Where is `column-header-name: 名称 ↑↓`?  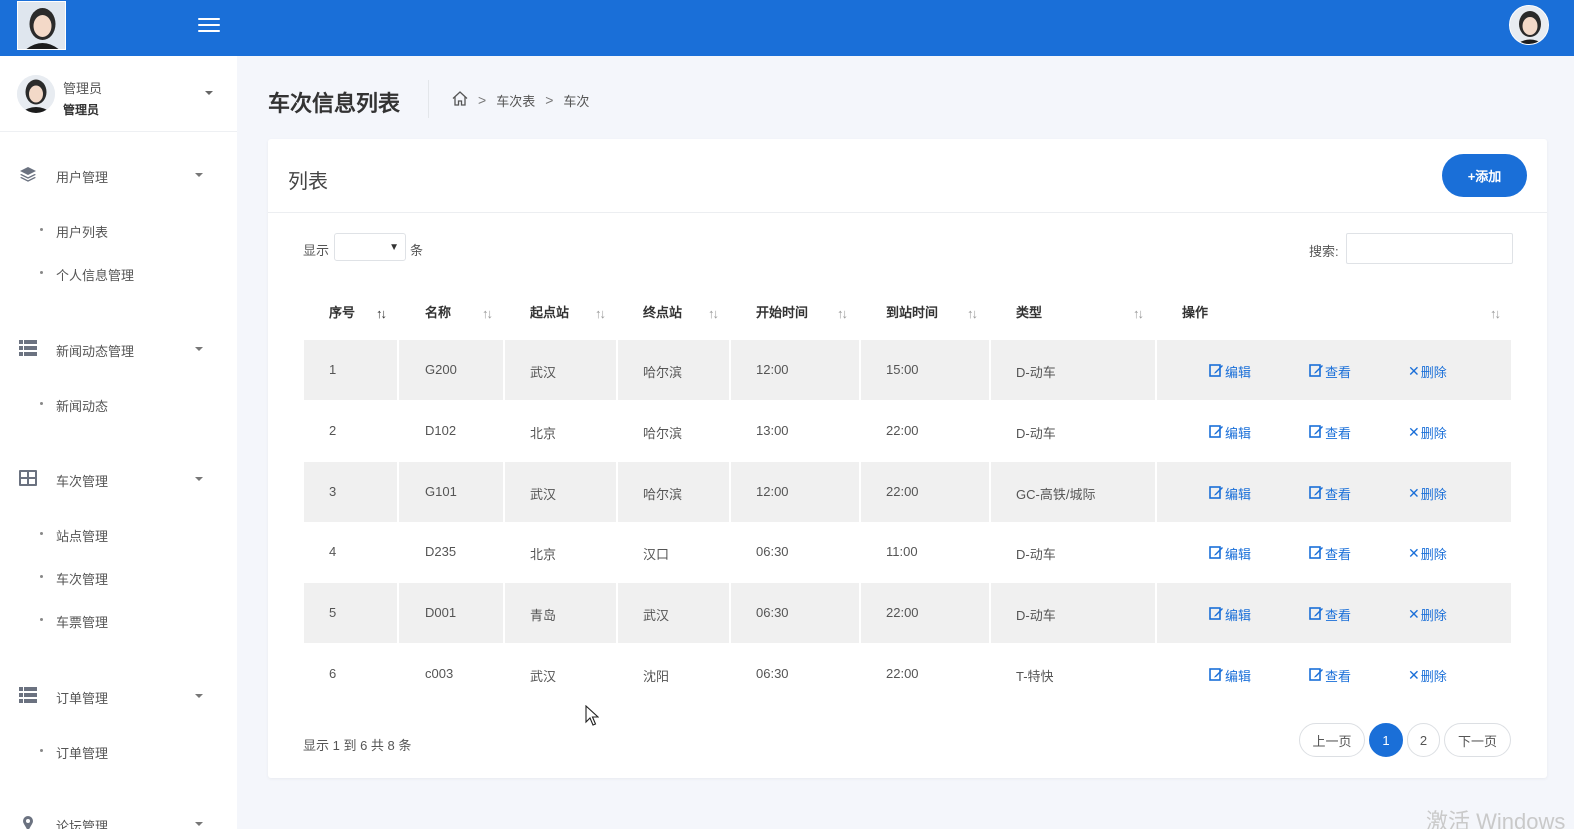
column-header-name: 名称 ↑↓ is located at coordinates (452, 314).